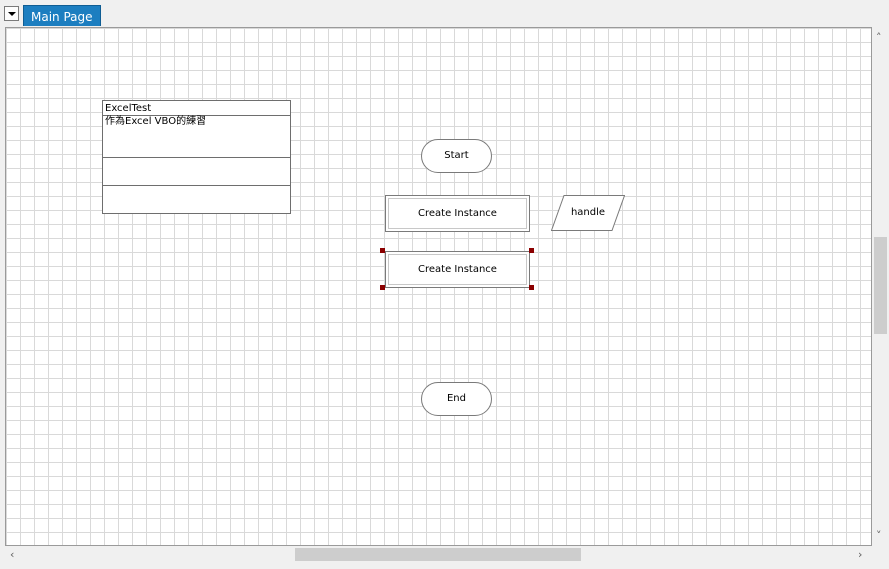 The height and width of the screenshot is (569, 889). I want to click on action-stage-create-instance-2: Create Instance, so click(457, 269).